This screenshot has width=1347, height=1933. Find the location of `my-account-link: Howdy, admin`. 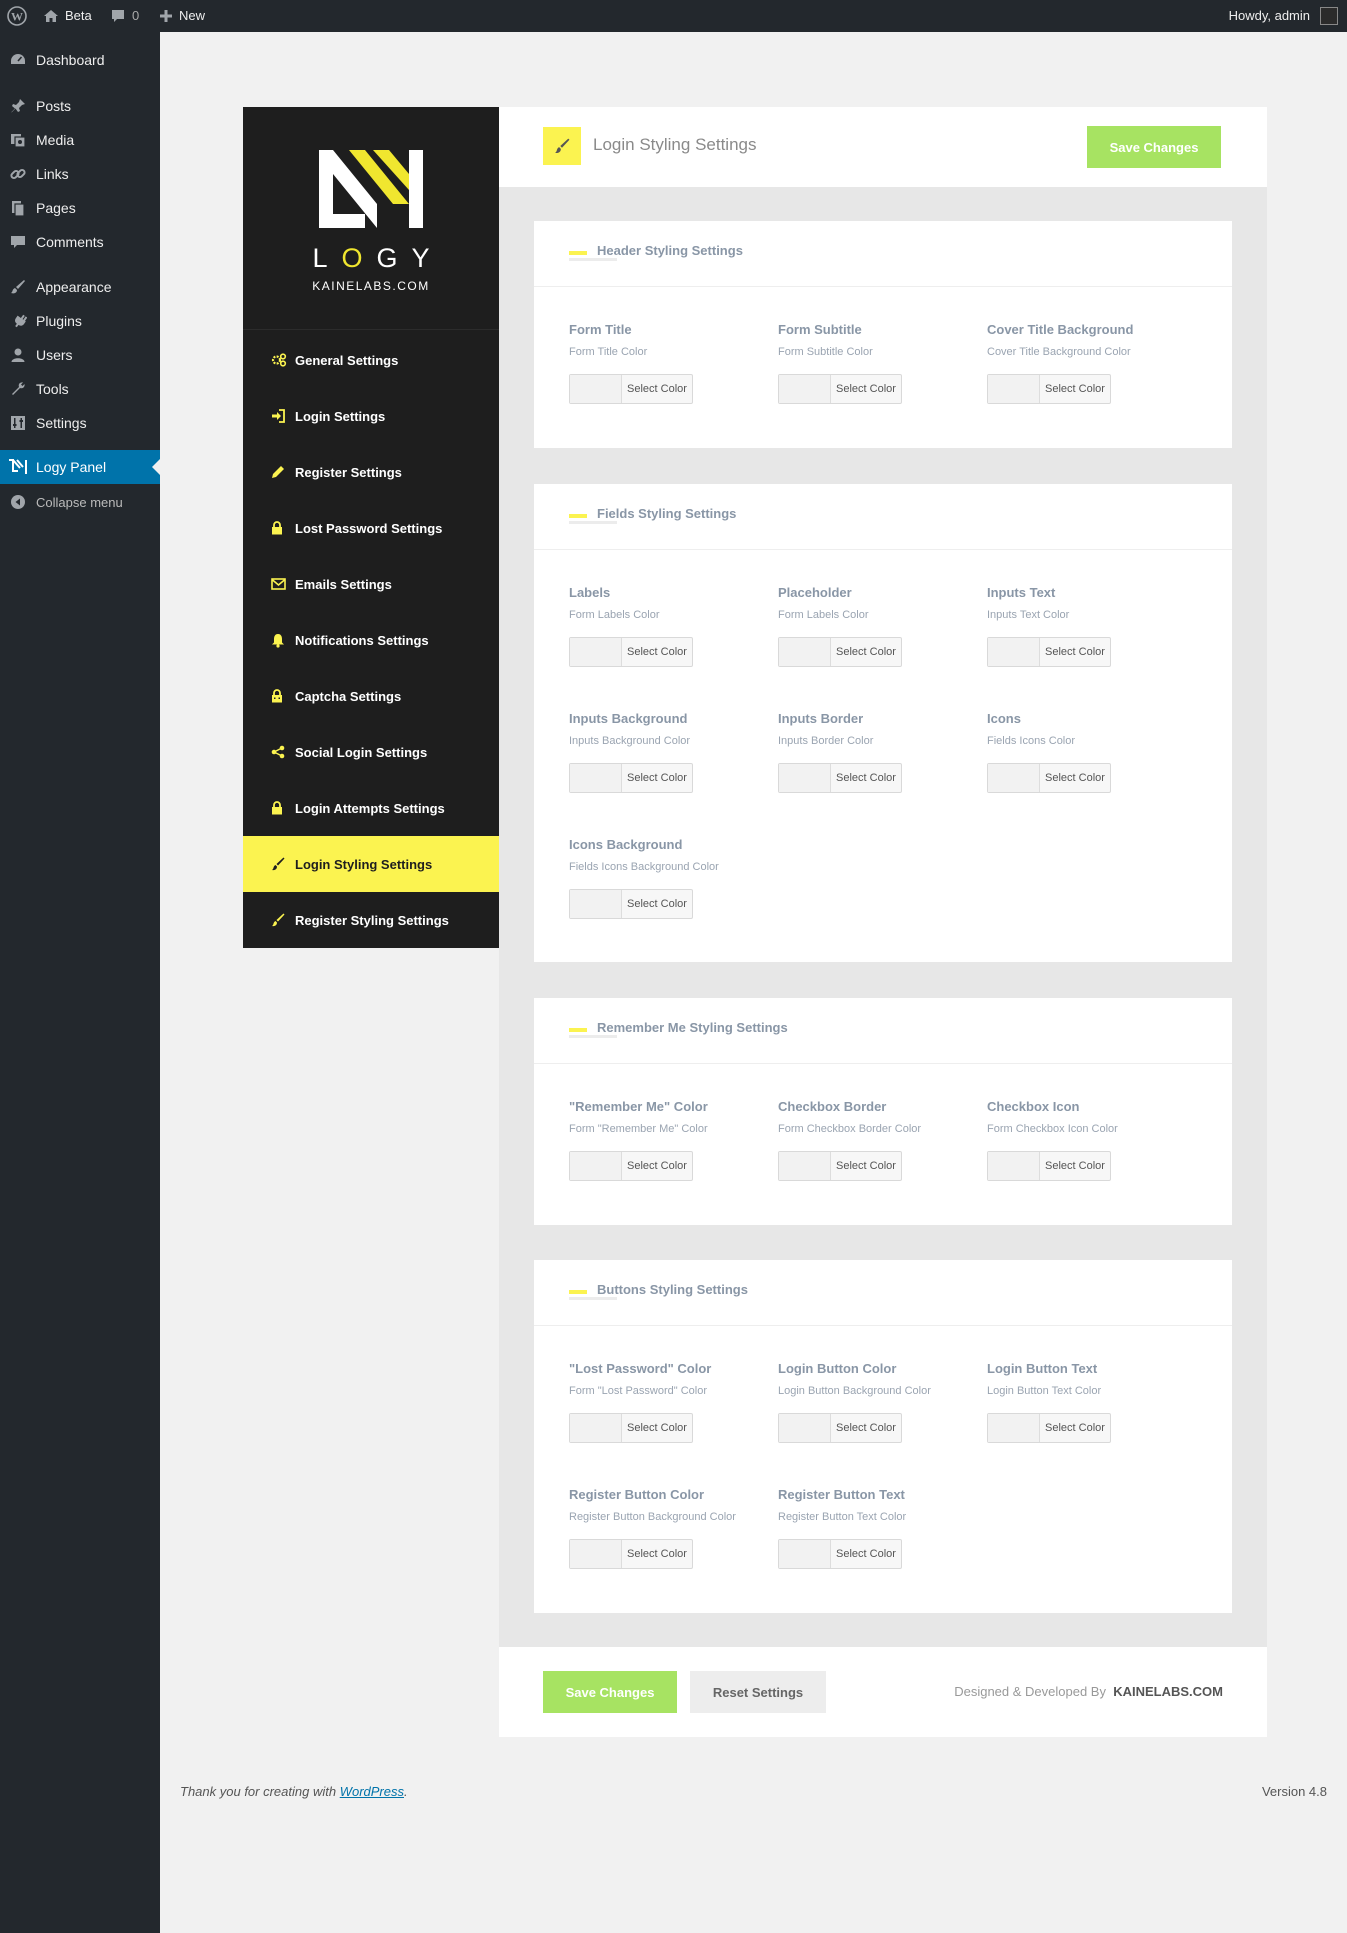

my-account-link: Howdy, admin is located at coordinates (1283, 16).